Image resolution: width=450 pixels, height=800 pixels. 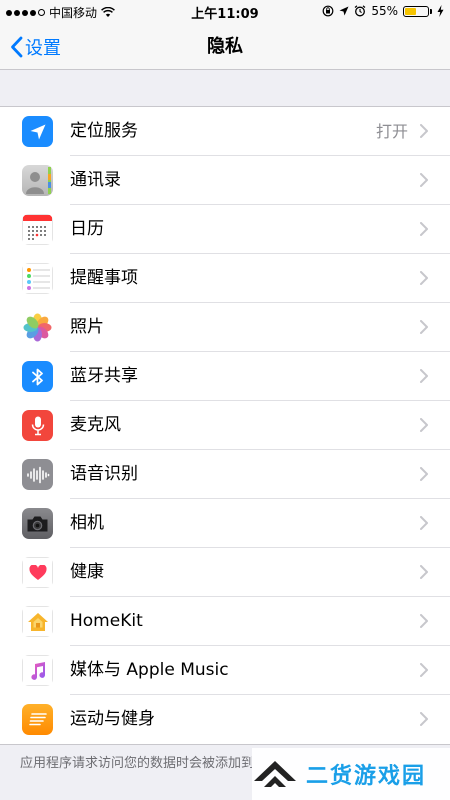 I want to click on list-item-label: HomeKit, so click(x=106, y=621).